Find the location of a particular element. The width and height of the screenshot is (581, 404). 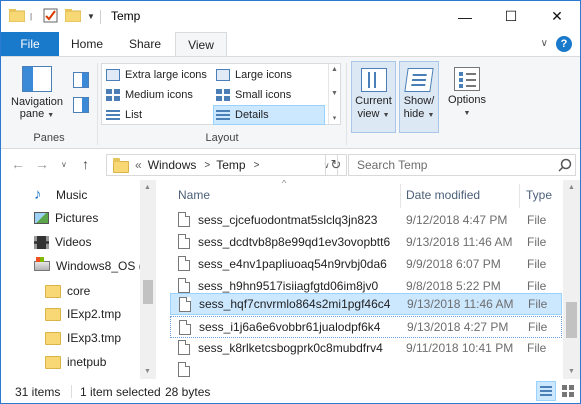

preview-pane-icon is located at coordinates (81, 80).